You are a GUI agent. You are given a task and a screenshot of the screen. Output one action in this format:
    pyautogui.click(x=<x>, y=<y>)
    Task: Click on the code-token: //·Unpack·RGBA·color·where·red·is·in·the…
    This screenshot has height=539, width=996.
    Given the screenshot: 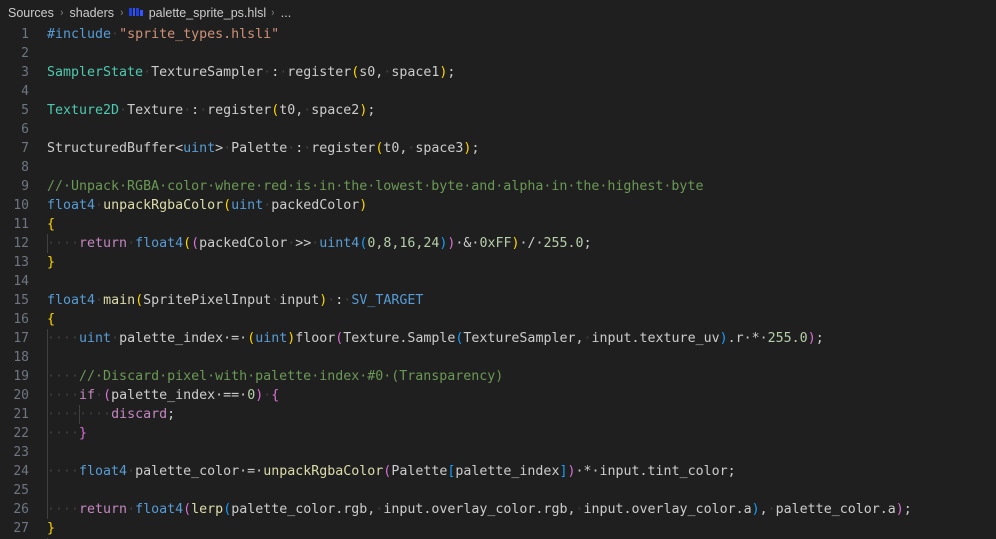 What is the action you would take?
    pyautogui.click(x=375, y=186)
    